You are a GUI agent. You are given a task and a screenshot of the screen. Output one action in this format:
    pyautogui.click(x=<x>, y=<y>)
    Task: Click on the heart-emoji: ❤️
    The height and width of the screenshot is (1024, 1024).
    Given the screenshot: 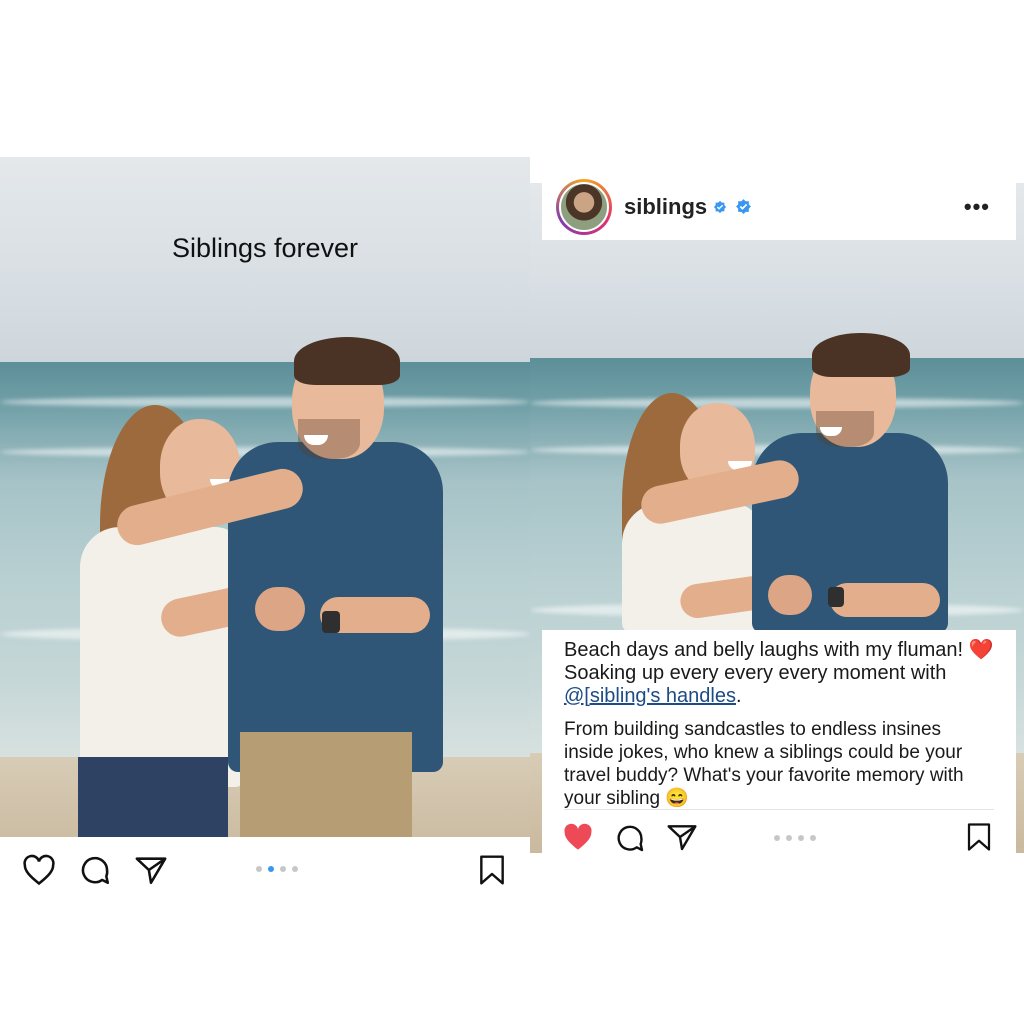 What is the action you would take?
    pyautogui.click(x=981, y=650)
    